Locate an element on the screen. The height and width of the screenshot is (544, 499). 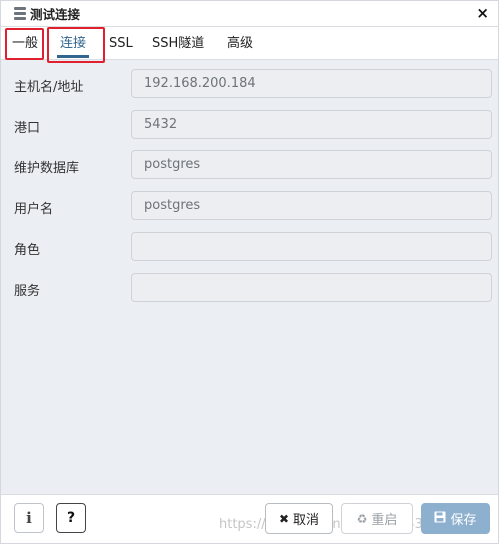
help-button: ? is located at coordinates (71, 518).